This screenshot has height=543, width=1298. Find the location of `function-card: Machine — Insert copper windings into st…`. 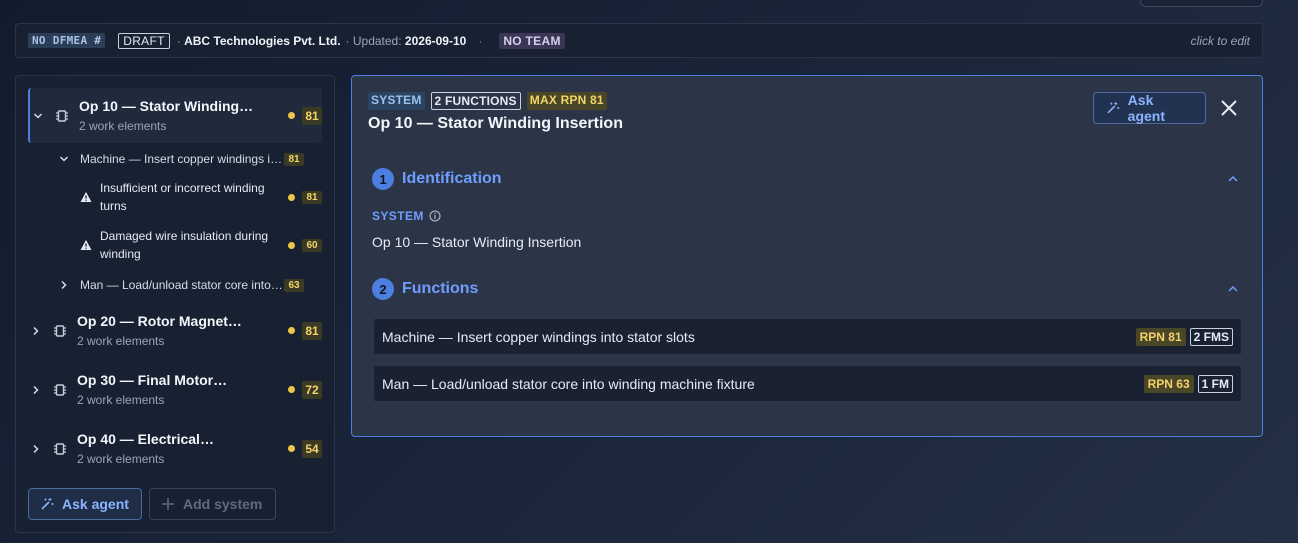

function-card: Machine — Insert copper windings into st… is located at coordinates (807, 336).